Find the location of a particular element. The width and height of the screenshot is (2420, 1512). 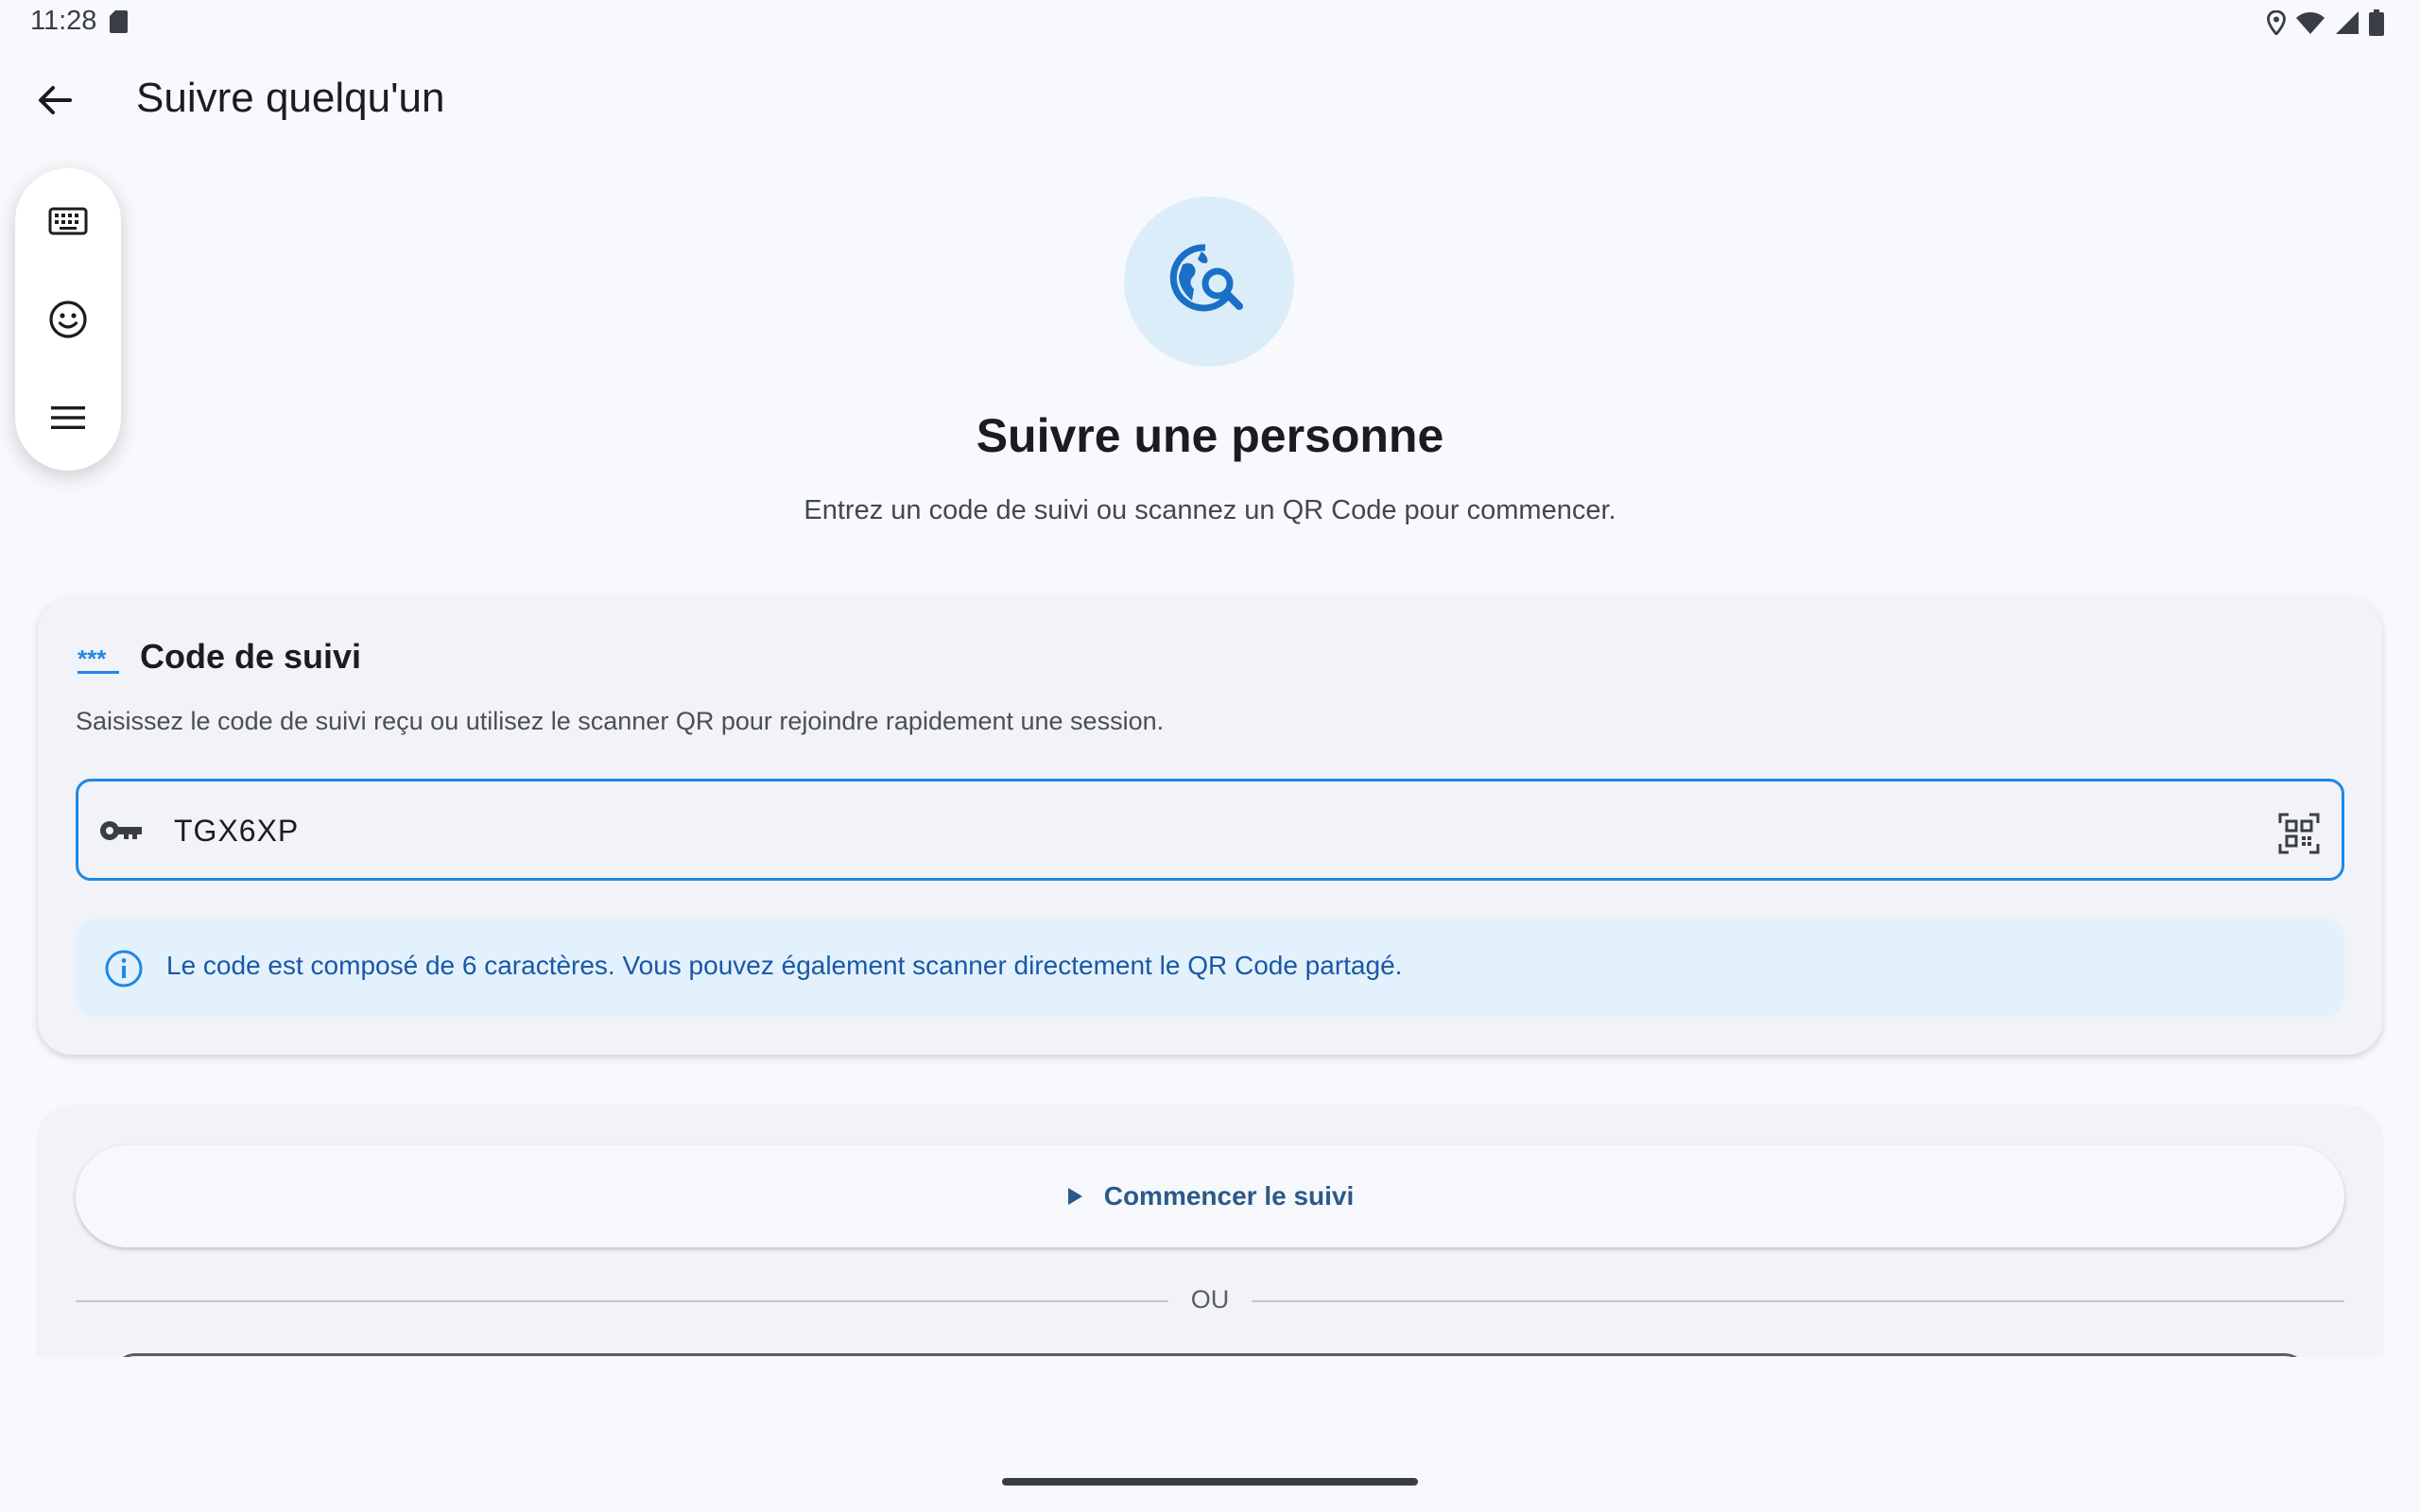

status-icons is located at coordinates (2325, 22).